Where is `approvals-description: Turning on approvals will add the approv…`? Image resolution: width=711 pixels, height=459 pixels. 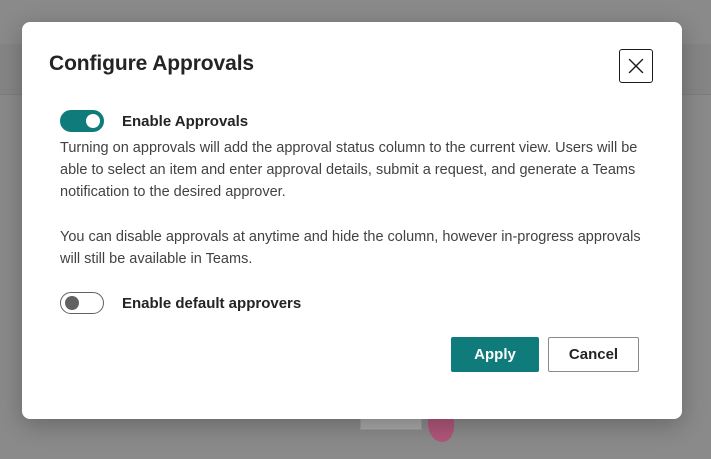 approvals-description: Turning on approvals will add the approv… is located at coordinates (349, 170).